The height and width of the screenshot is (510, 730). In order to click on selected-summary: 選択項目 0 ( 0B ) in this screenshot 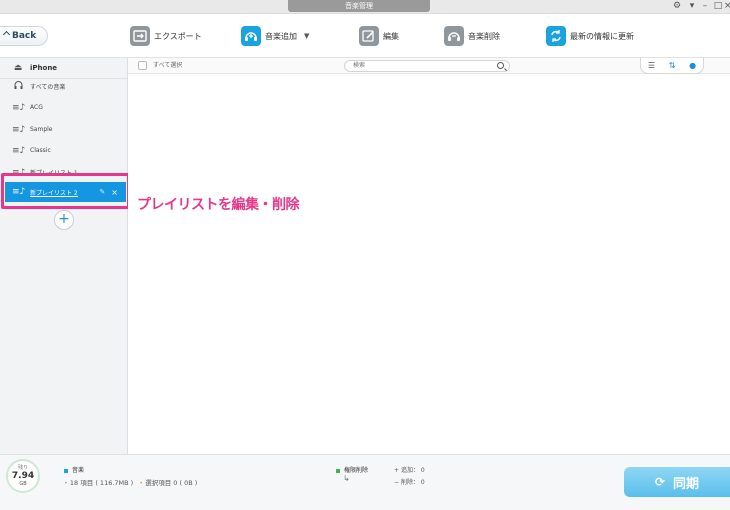, I will do `click(171, 483)`.